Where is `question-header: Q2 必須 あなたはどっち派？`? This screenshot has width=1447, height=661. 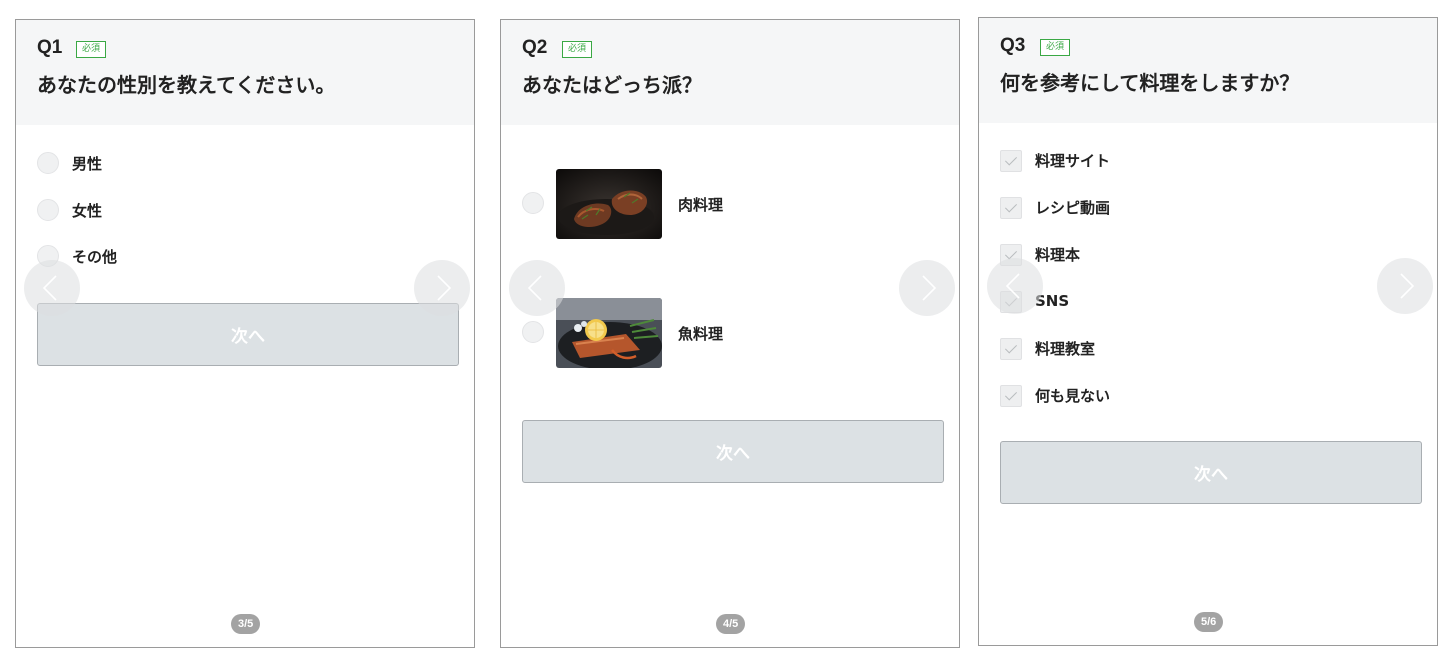 question-header: Q2 必須 あなたはどっち派？ is located at coordinates (730, 72).